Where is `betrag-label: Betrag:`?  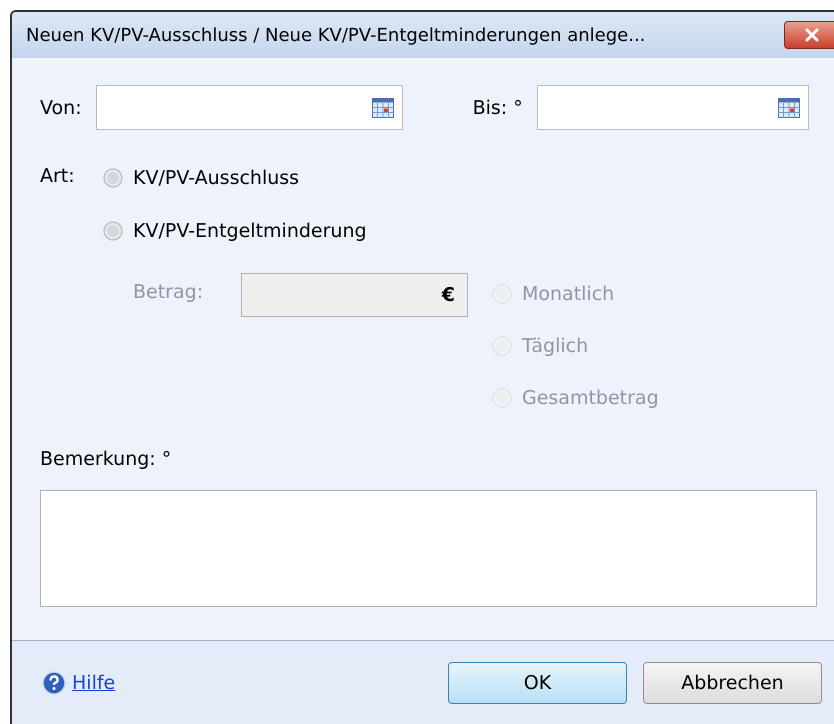 betrag-label: Betrag: is located at coordinates (168, 292).